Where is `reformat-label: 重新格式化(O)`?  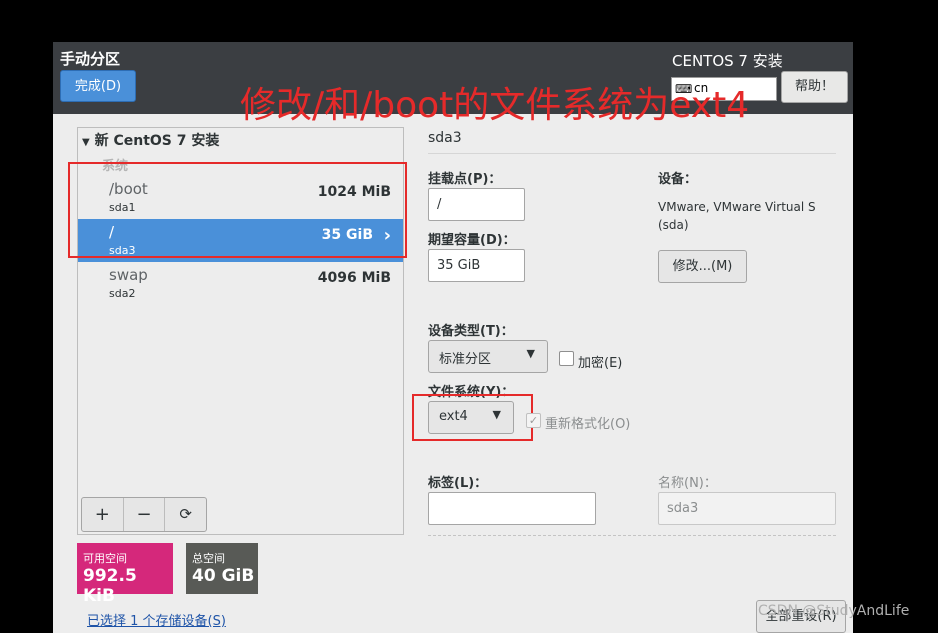
reformat-label: 重新格式化(O) is located at coordinates (588, 424).